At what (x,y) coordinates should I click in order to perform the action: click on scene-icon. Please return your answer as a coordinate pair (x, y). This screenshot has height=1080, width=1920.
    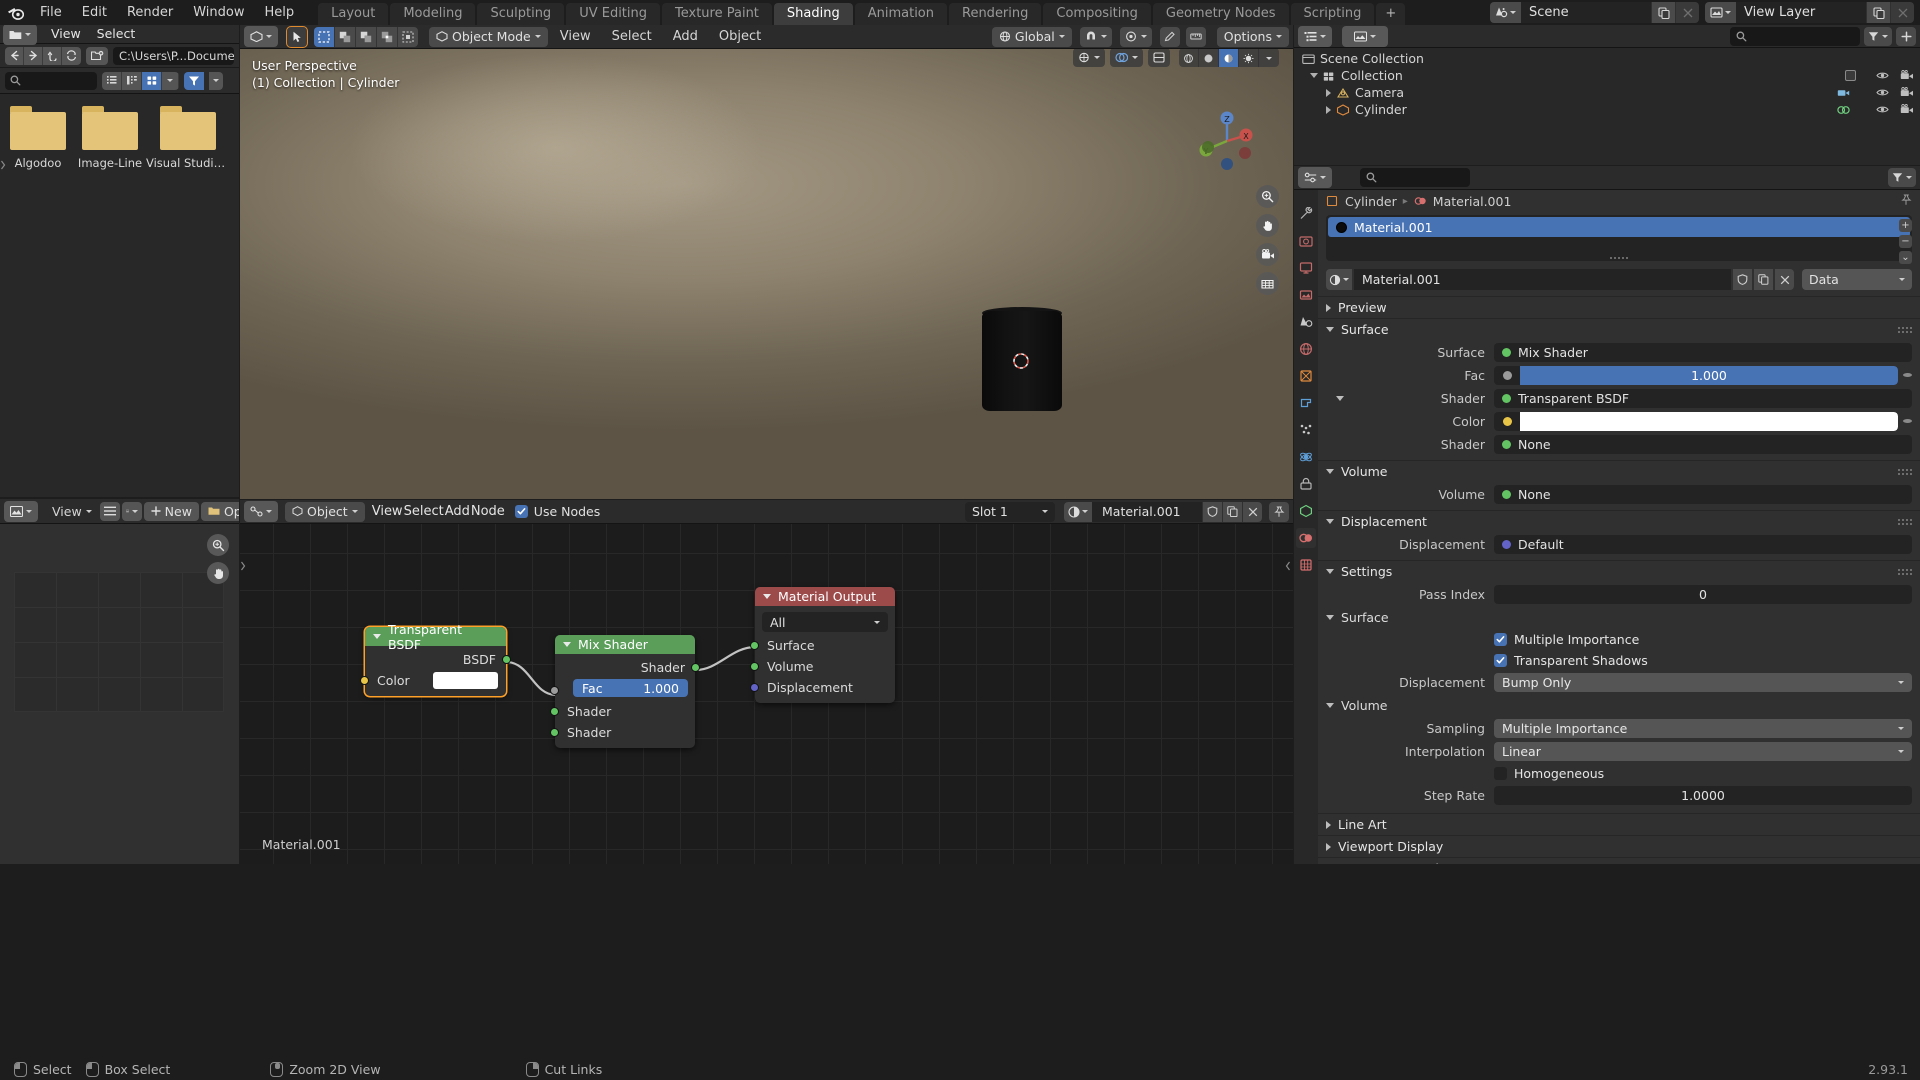
    Looking at the image, I should click on (1505, 12).